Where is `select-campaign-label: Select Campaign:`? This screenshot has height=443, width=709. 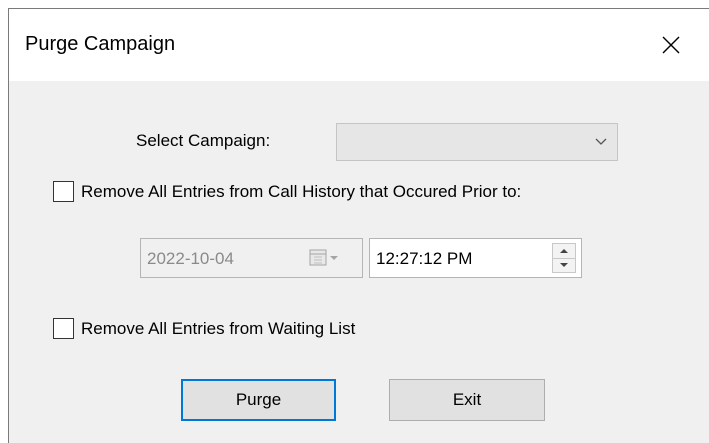 select-campaign-label: Select Campaign: is located at coordinates (203, 140).